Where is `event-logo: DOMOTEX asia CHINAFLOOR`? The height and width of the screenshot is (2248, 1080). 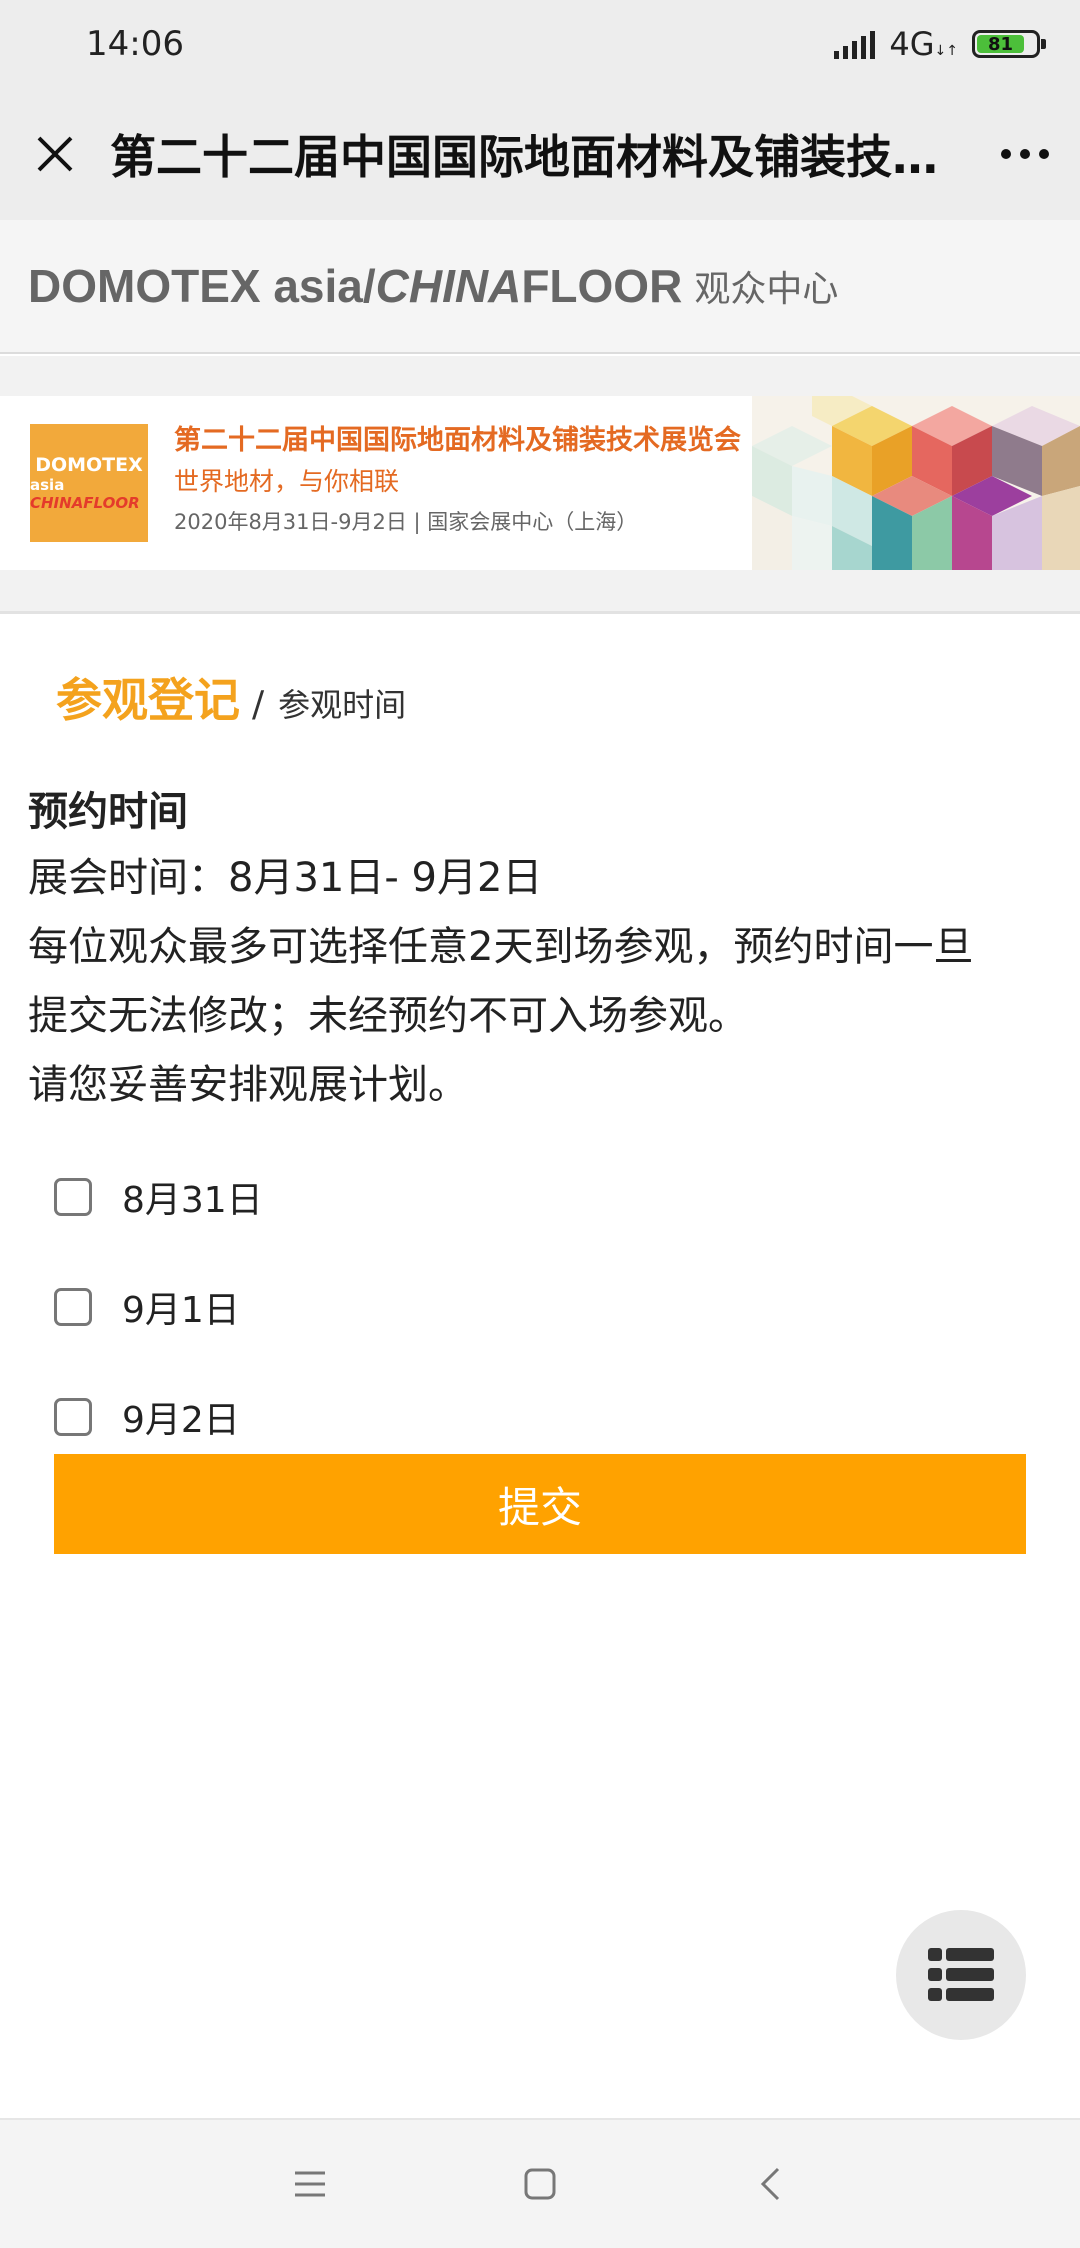 event-logo: DOMOTEX asia CHINAFLOOR is located at coordinates (89, 483).